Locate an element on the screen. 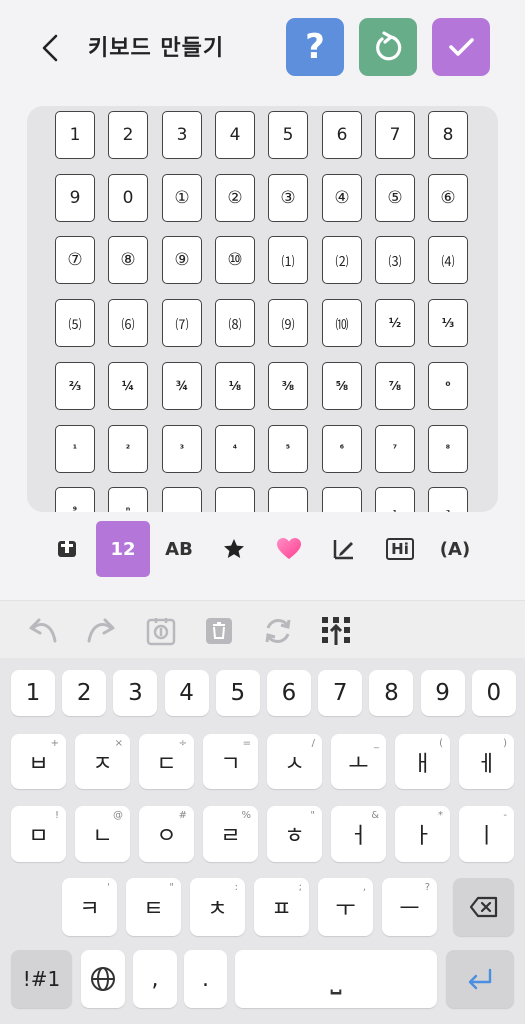 This screenshot has width=525, height=1024. symbol-key: ¾ is located at coordinates (182, 386).